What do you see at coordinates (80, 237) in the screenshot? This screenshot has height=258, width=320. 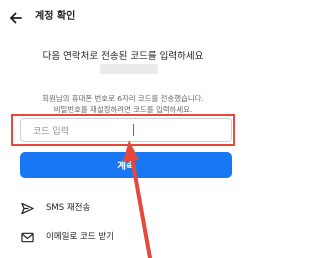 I see `email-code-label: 이메일로 코드 받기` at bounding box center [80, 237].